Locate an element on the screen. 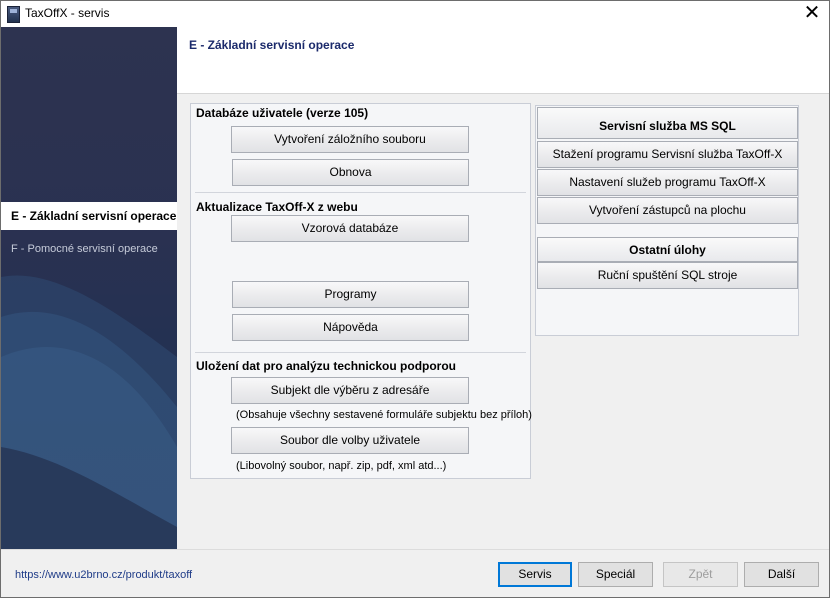 Image resolution: width=830 pixels, height=598 pixels. next-button: Další is located at coordinates (781, 574).